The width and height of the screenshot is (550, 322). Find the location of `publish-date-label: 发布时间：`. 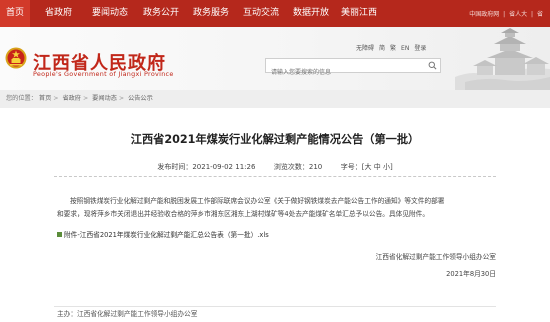

publish-date-label: 发布时间： is located at coordinates (175, 167).